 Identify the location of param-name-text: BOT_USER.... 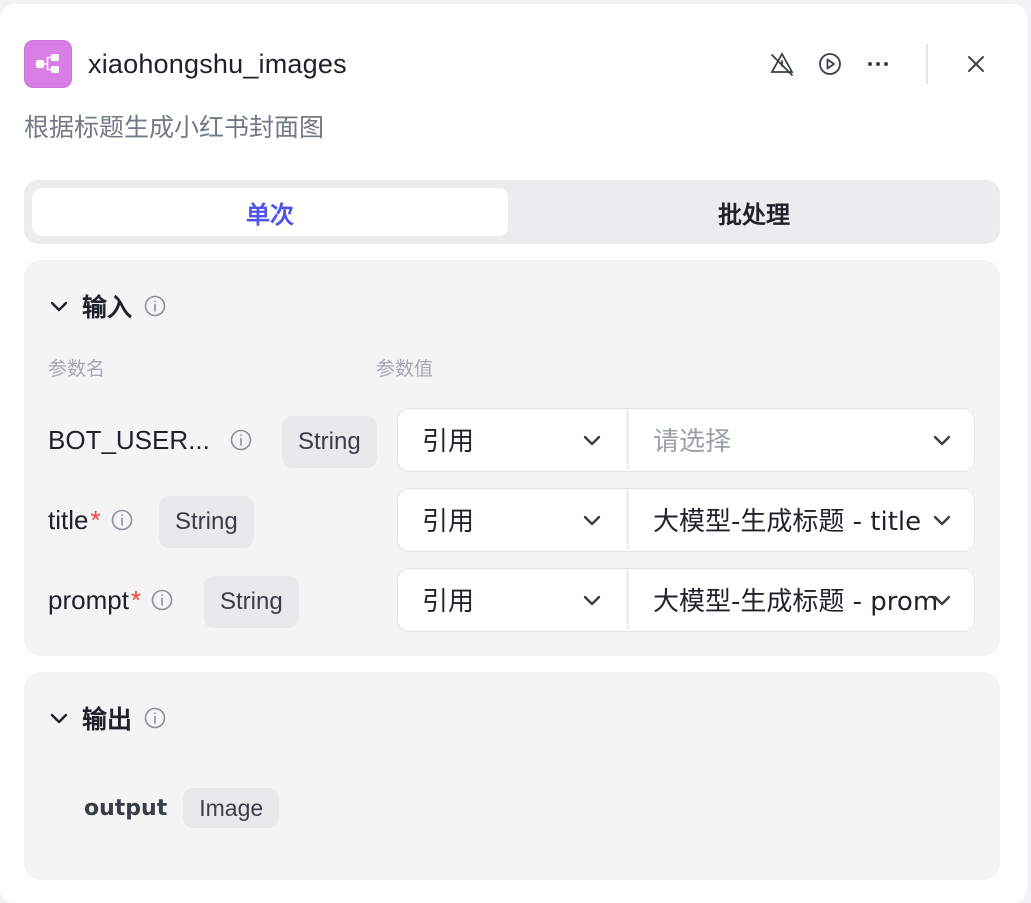
(129, 439).